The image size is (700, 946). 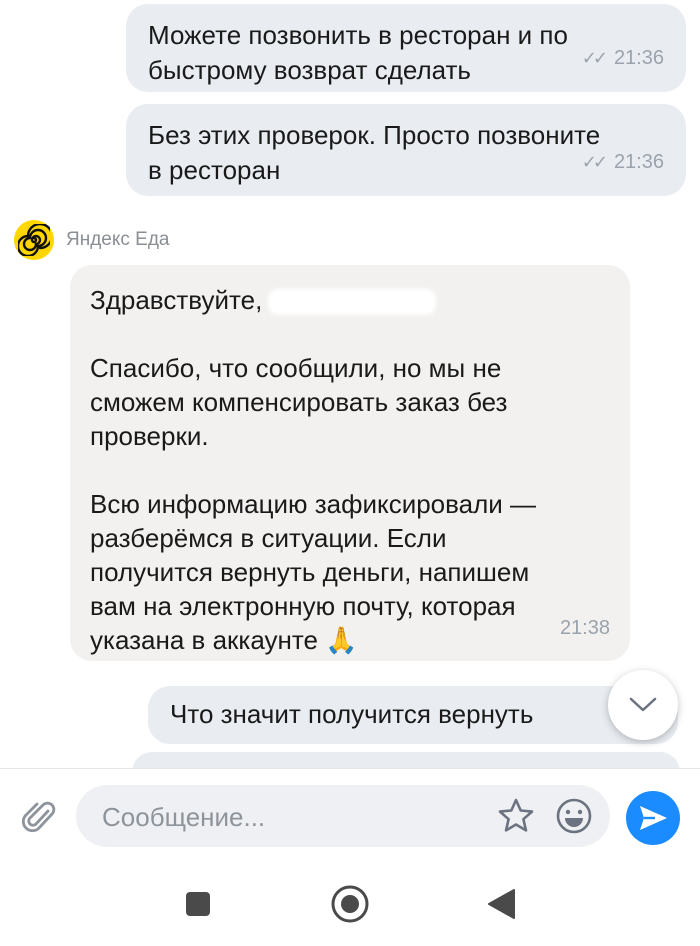 What do you see at coordinates (292, 817) in the screenshot?
I see `message-input` at bounding box center [292, 817].